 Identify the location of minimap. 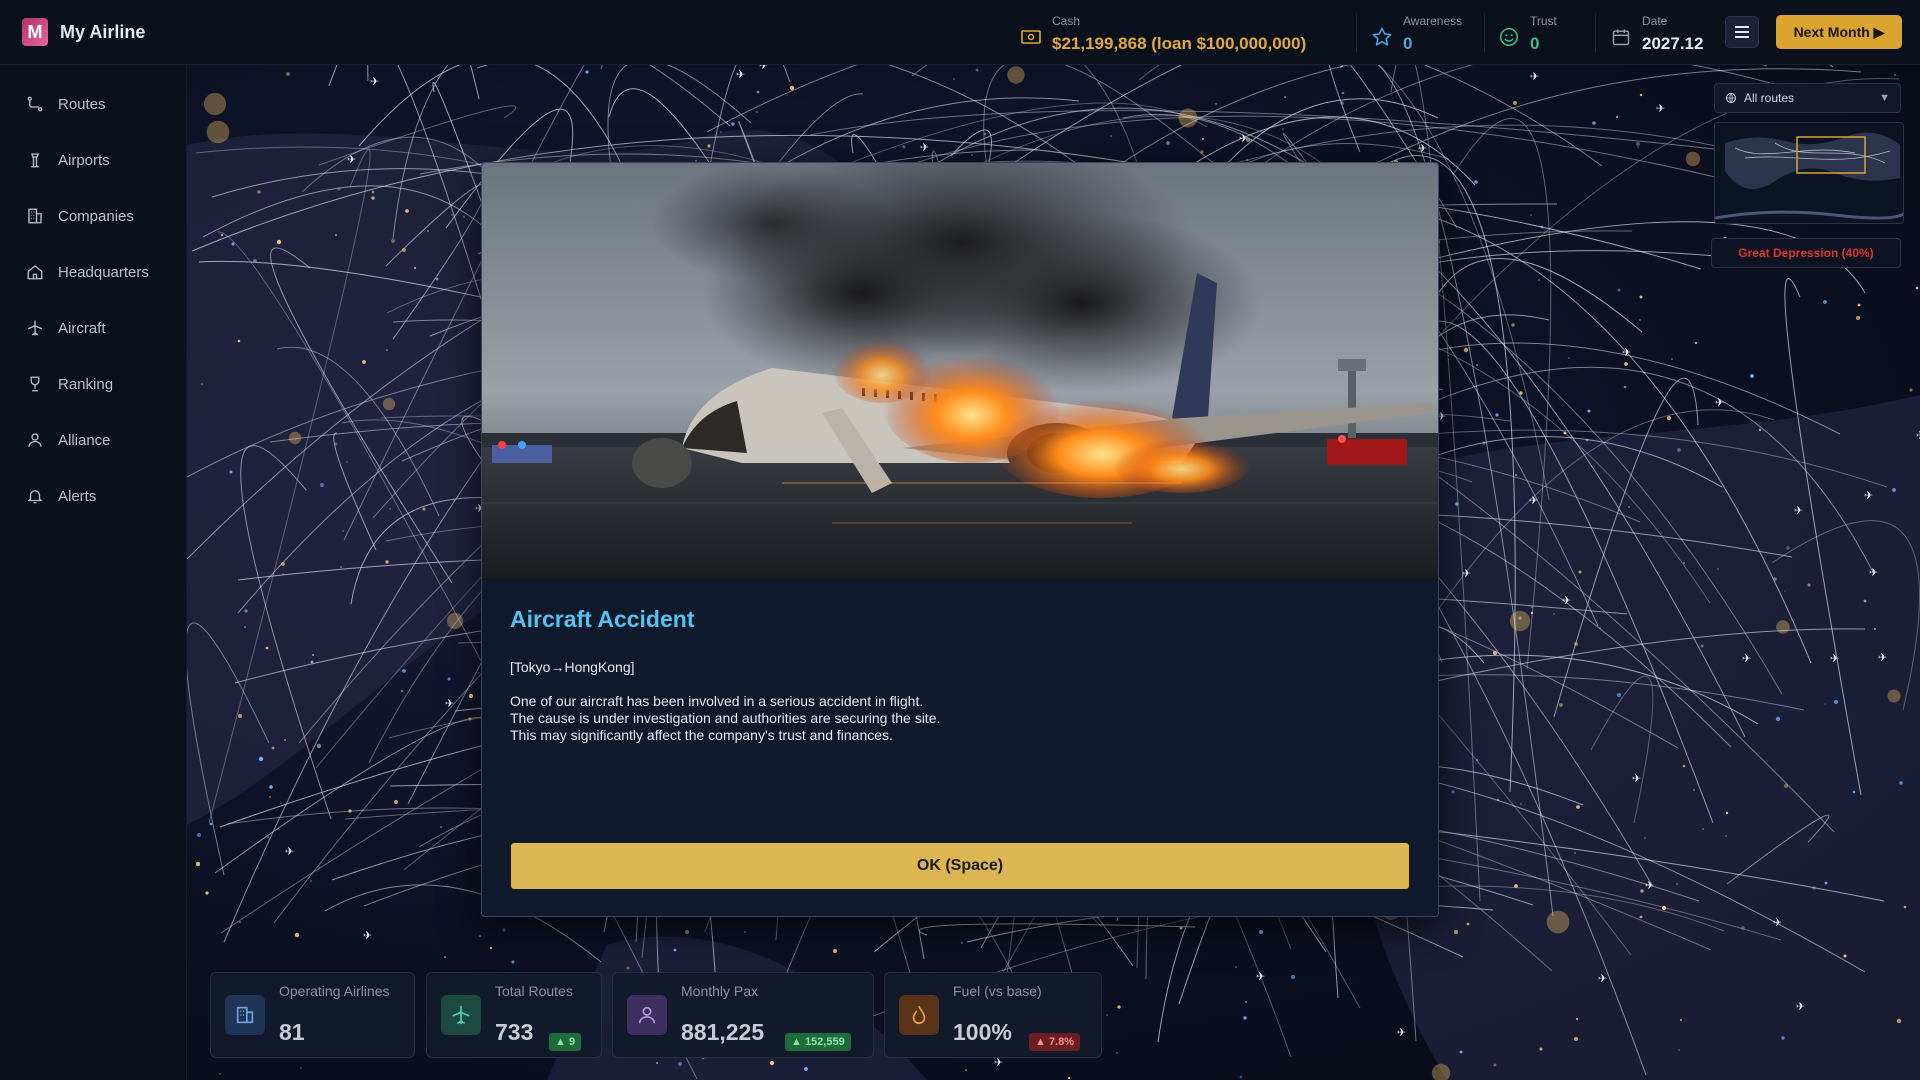
(1809, 173).